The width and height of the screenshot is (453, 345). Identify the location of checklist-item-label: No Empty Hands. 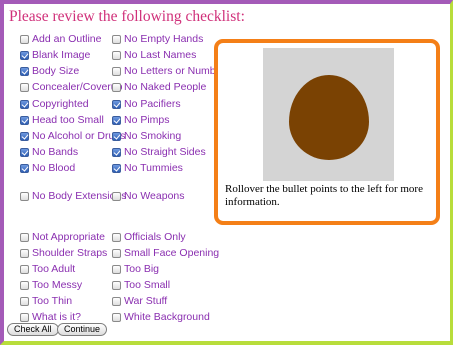
(164, 39).